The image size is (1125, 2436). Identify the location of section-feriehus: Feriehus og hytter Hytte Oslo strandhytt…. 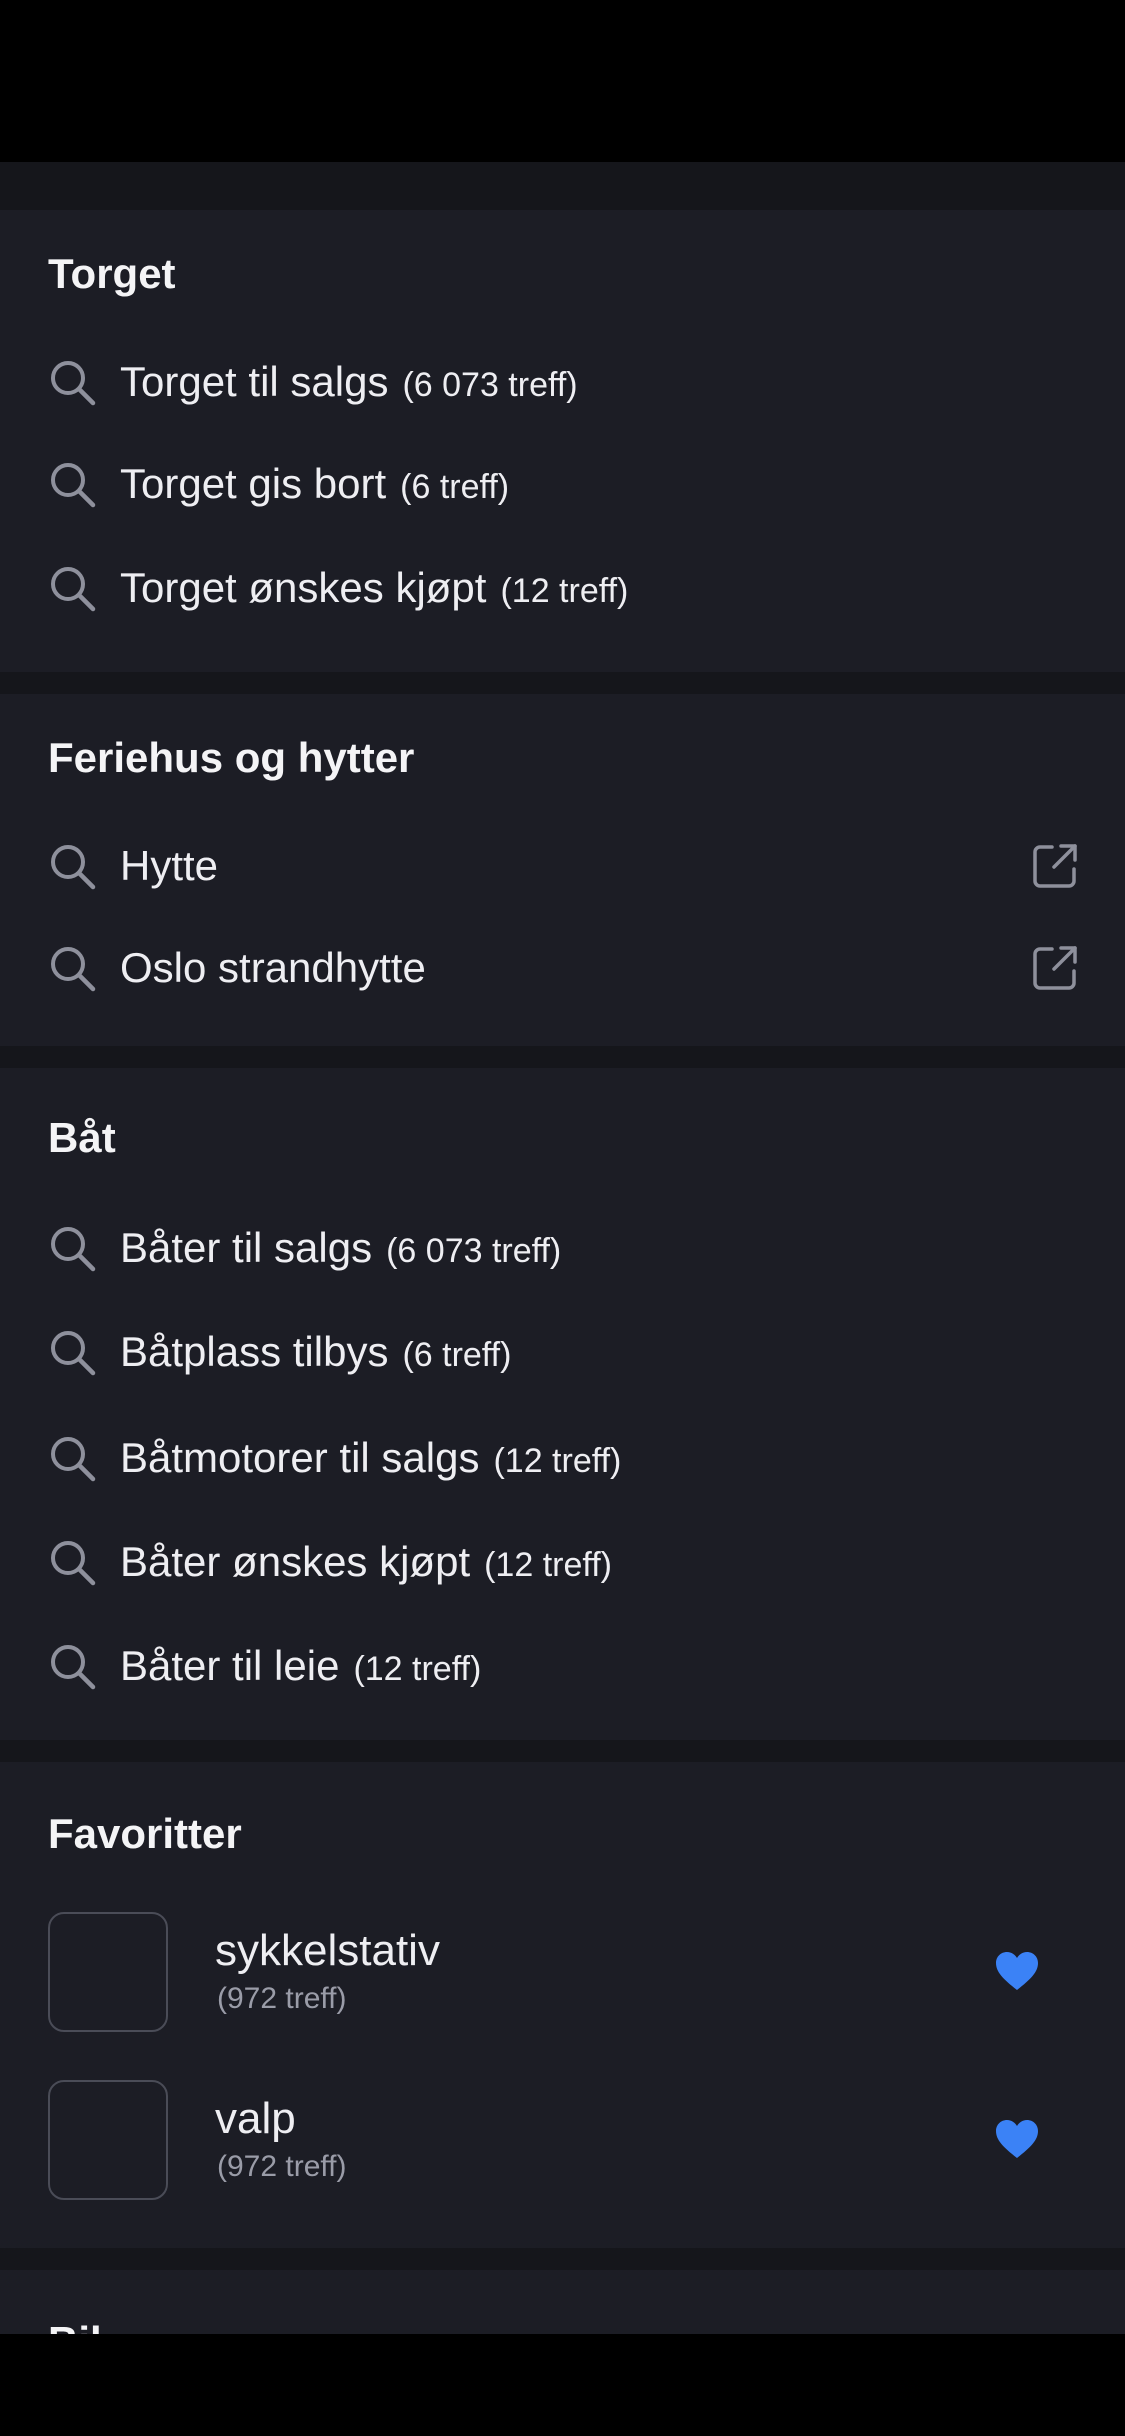
(562, 870).